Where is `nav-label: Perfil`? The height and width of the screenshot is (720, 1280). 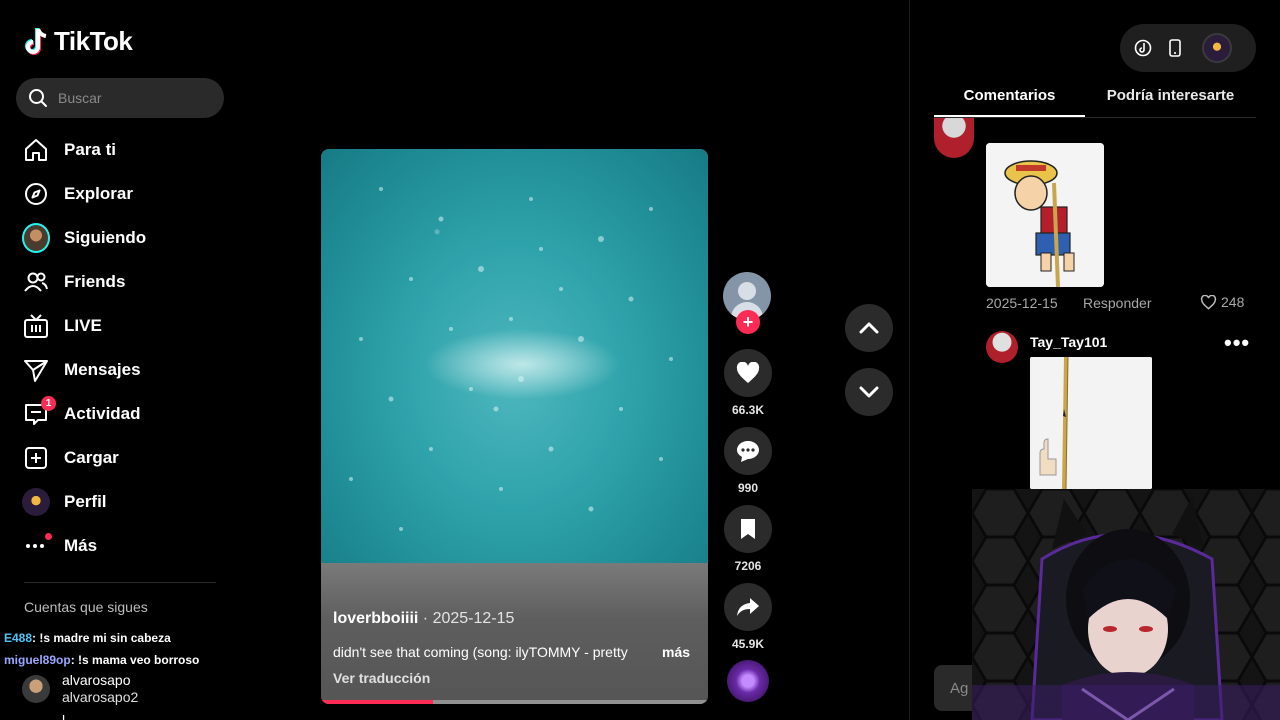 nav-label: Perfil is located at coordinates (85, 501).